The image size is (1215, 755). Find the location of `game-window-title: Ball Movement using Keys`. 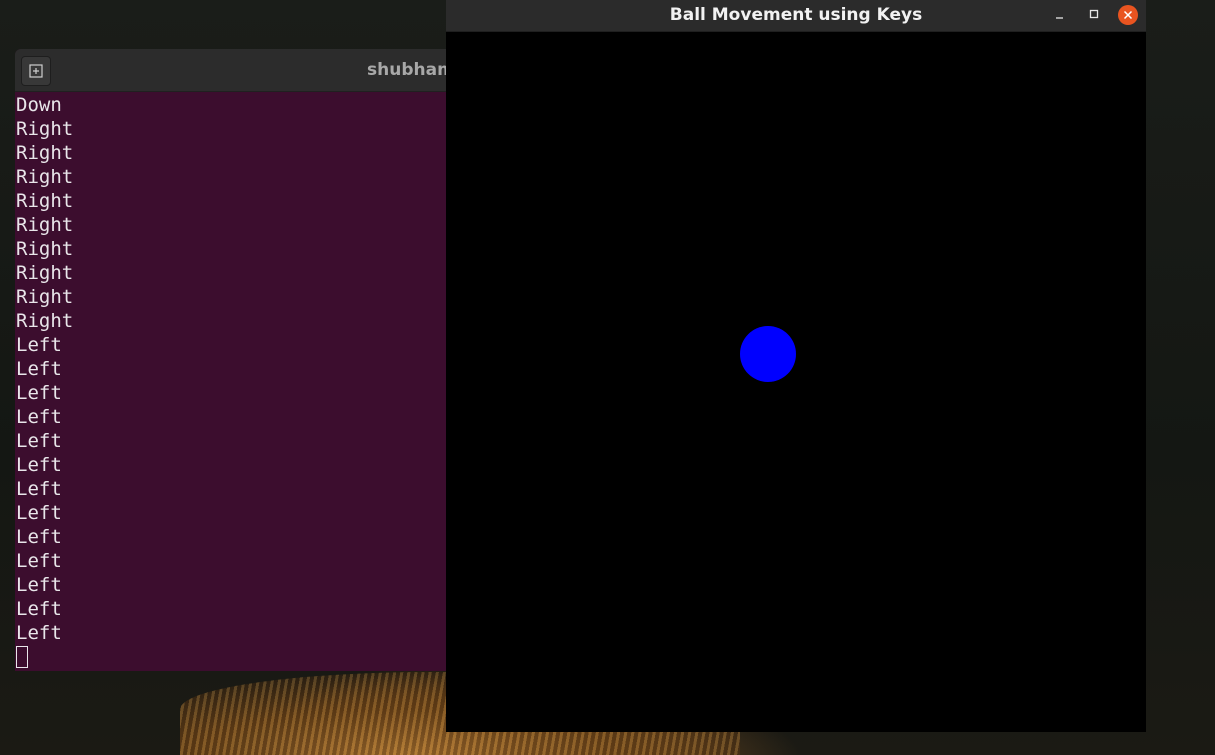

game-window-title: Ball Movement using Keys is located at coordinates (796, 15).